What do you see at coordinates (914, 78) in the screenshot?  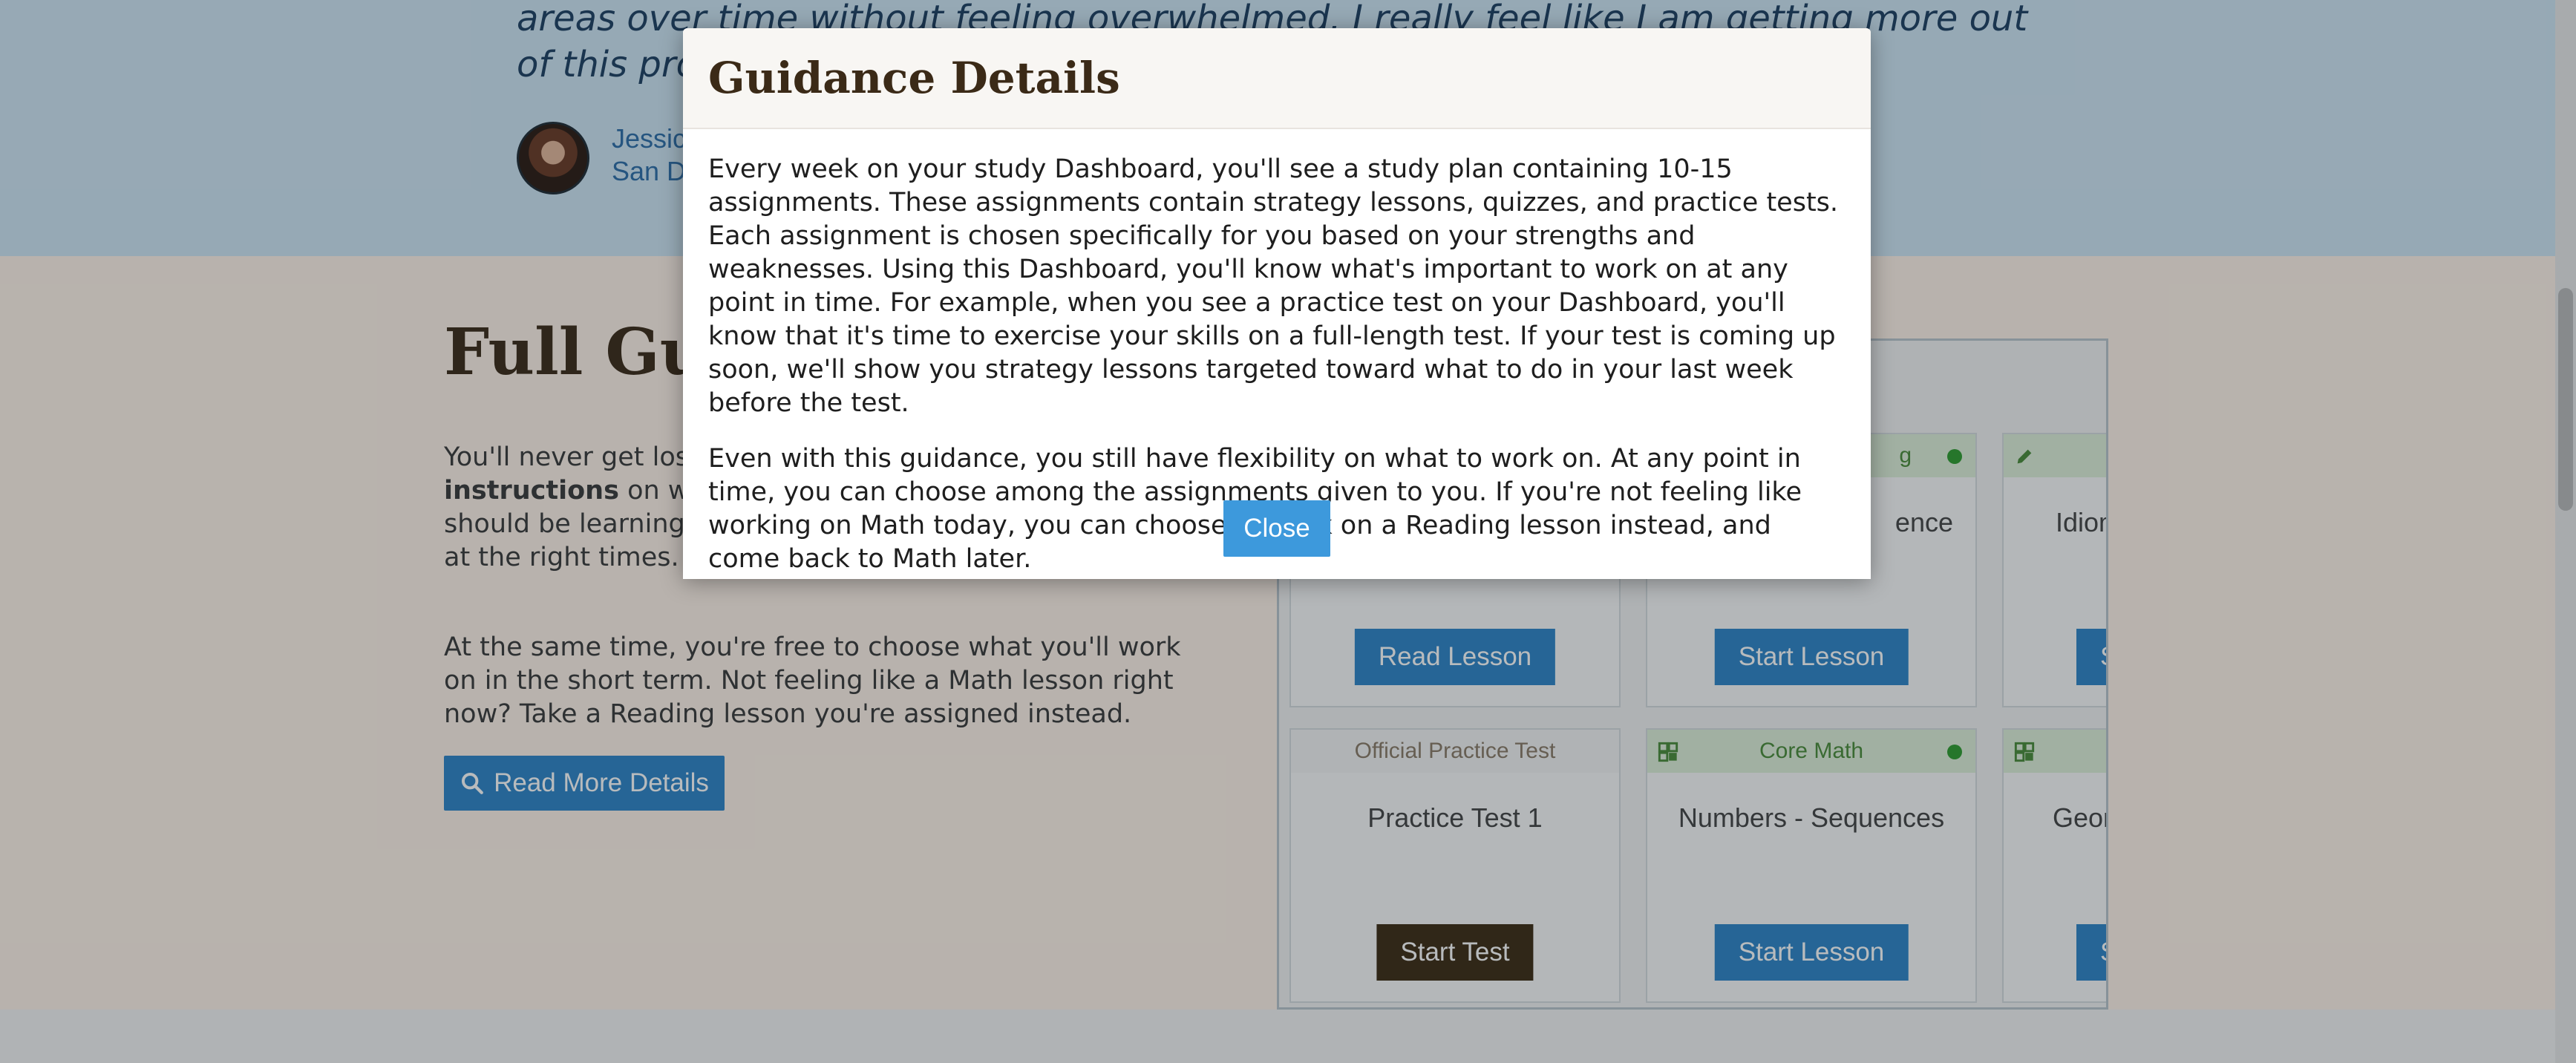 I see `modal-title: Guidance Details` at bounding box center [914, 78].